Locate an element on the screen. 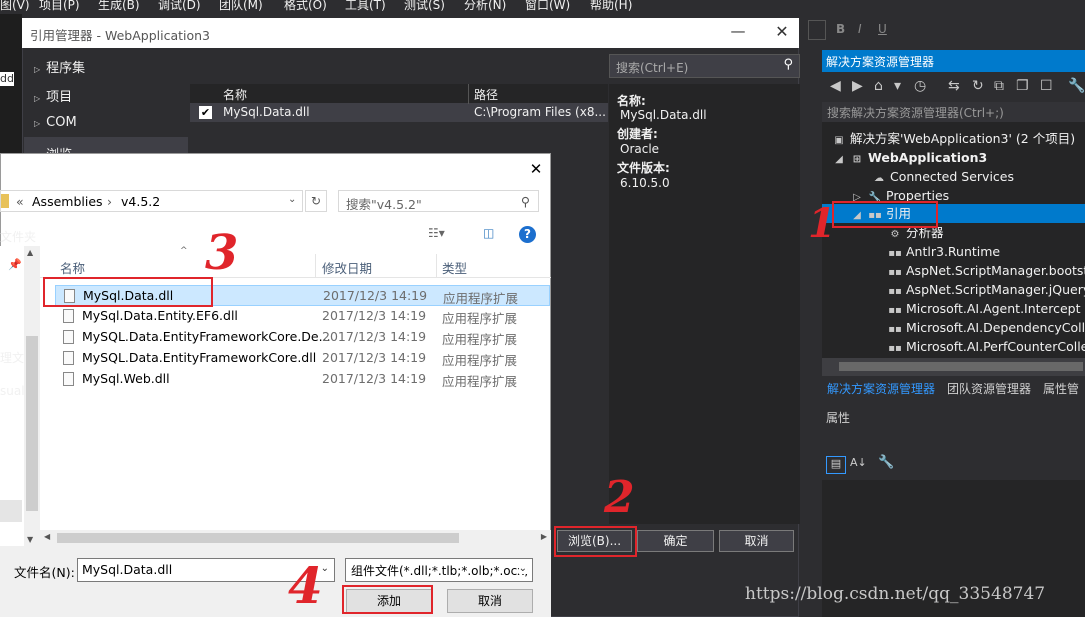  nav-com: ▷ COM is located at coordinates (106, 122).